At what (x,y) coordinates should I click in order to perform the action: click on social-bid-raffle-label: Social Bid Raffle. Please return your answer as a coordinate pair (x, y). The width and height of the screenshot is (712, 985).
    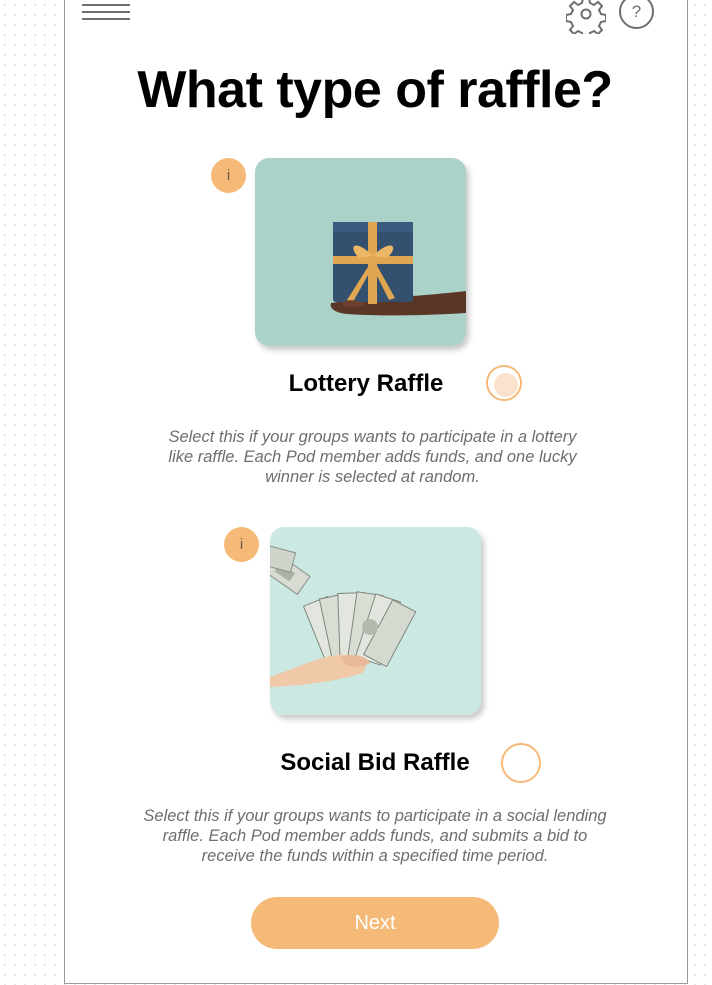
    Looking at the image, I should click on (375, 762).